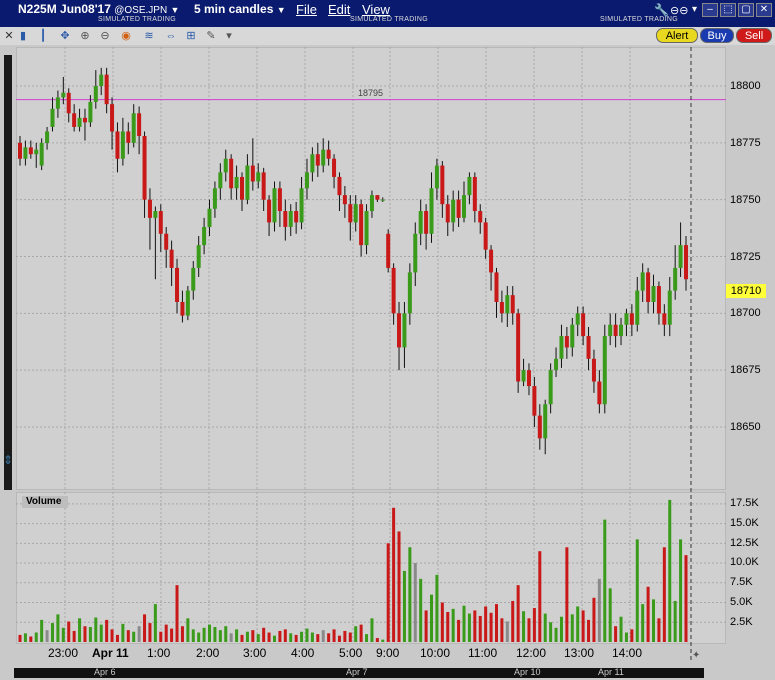 This screenshot has height=680, width=775. Describe the element at coordinates (527, 672) in the screenshot. I see `date-tick: Apr 10` at that location.